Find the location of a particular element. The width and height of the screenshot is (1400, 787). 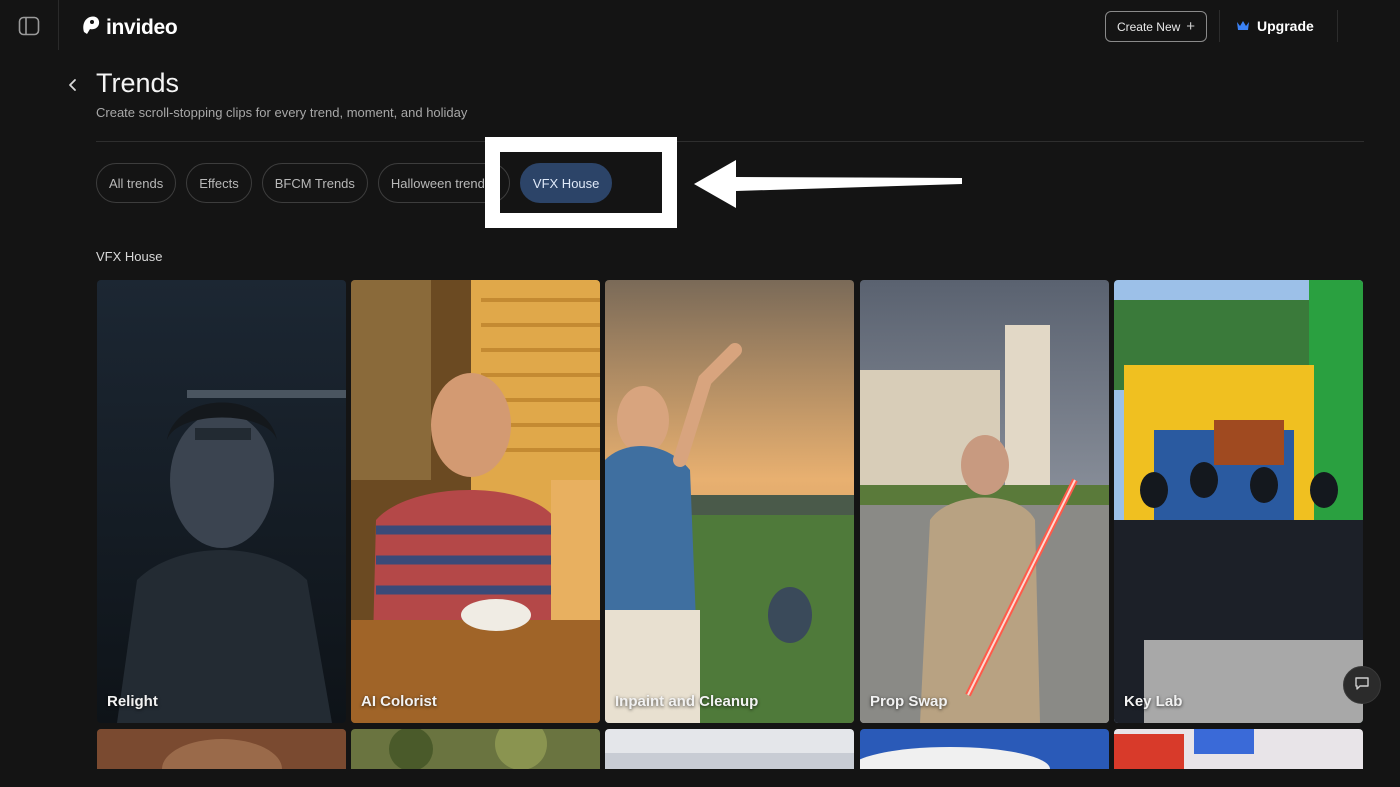

annotation-highlight-box is located at coordinates (581, 182).